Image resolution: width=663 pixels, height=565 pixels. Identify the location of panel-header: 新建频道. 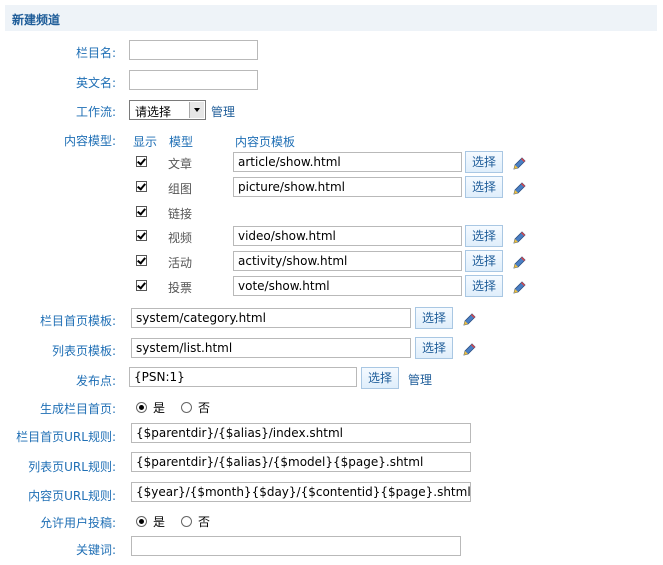
(331, 18).